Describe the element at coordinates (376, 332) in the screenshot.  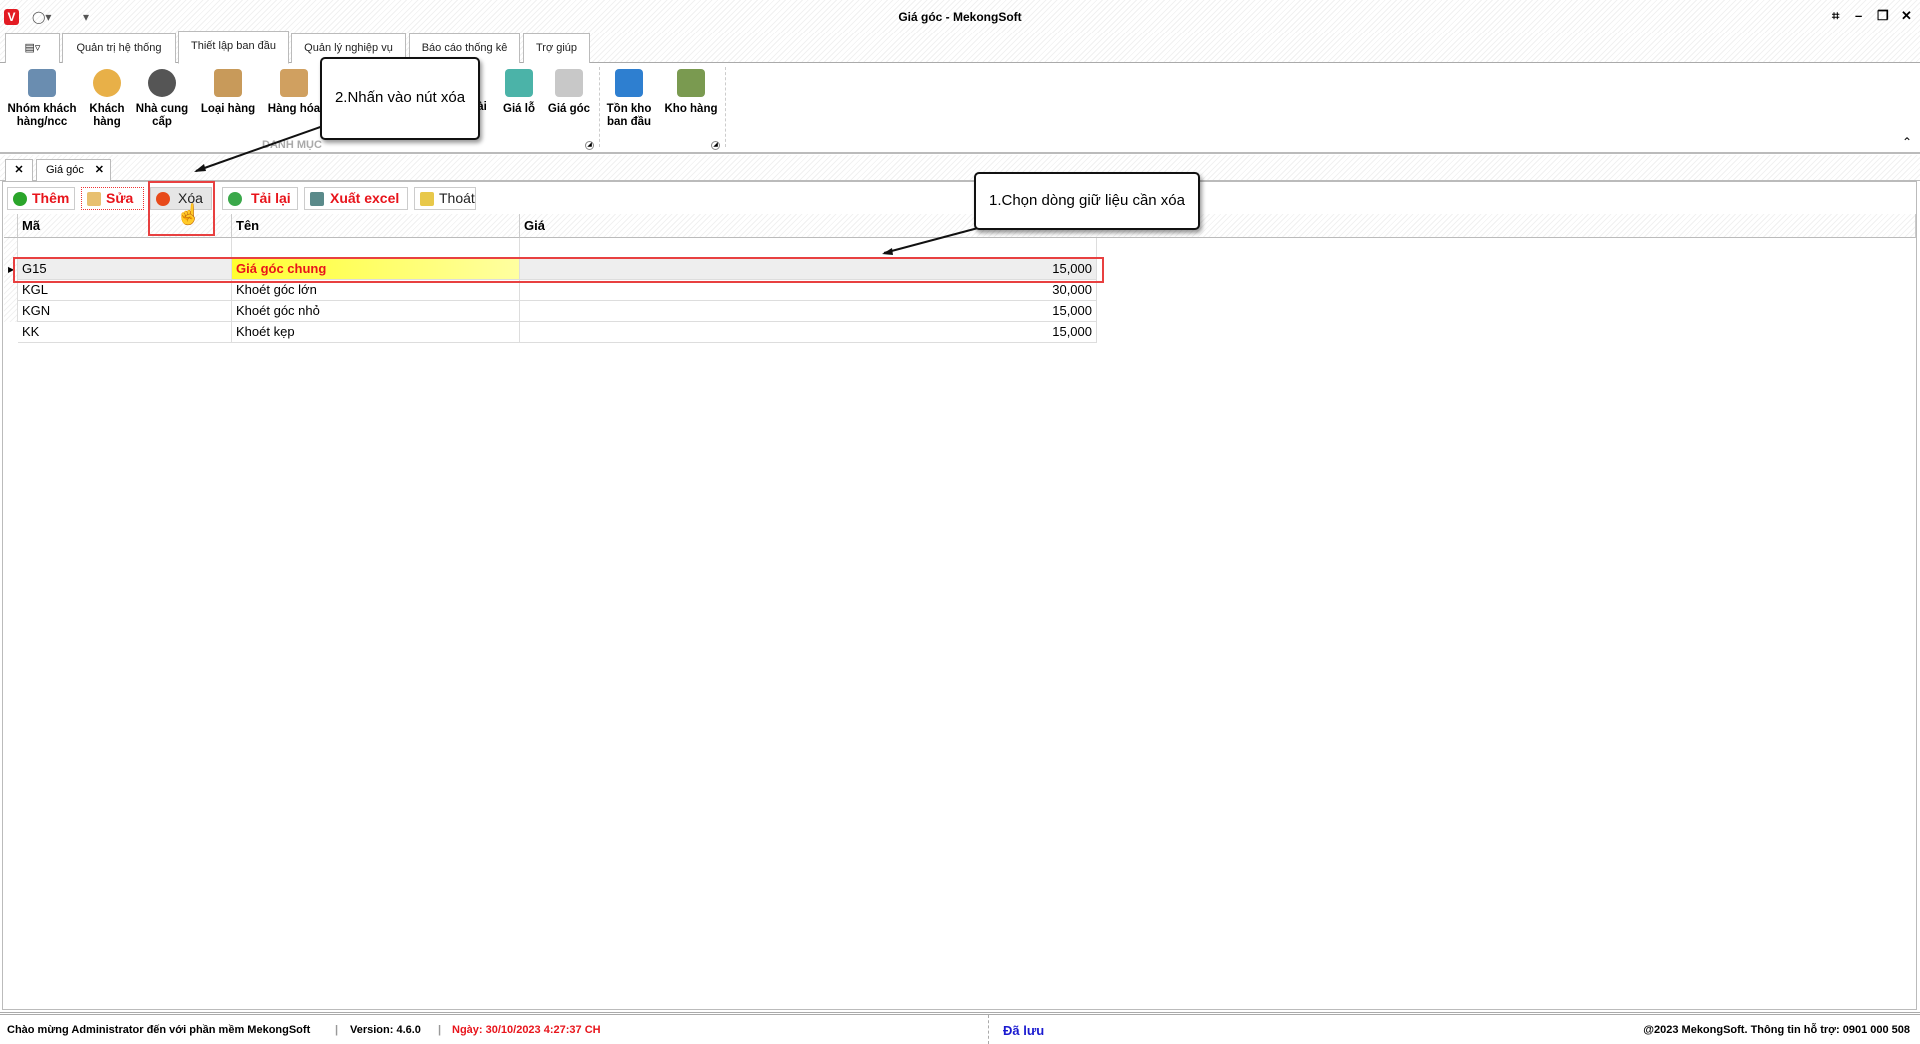
I see `grid-cell-name: Khoét kẹp` at that location.